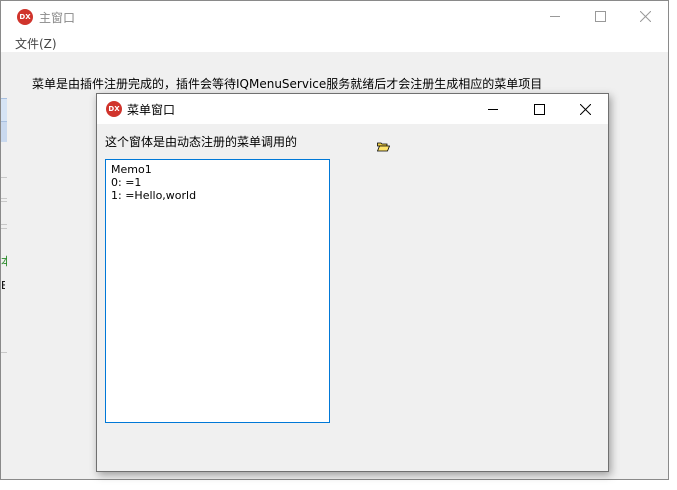 Image resolution: width=677 pixels, height=490 pixels. I want to click on memo-line: Memo1, so click(131, 169).